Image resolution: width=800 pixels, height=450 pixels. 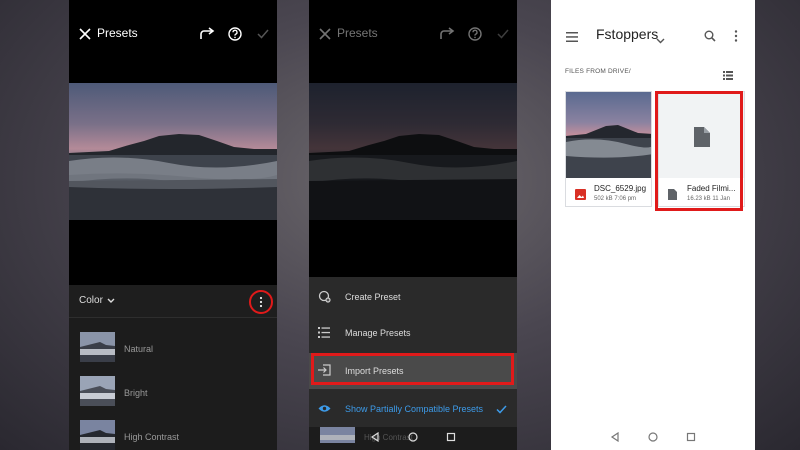 I want to click on list-view-icon, so click(x=728, y=76).